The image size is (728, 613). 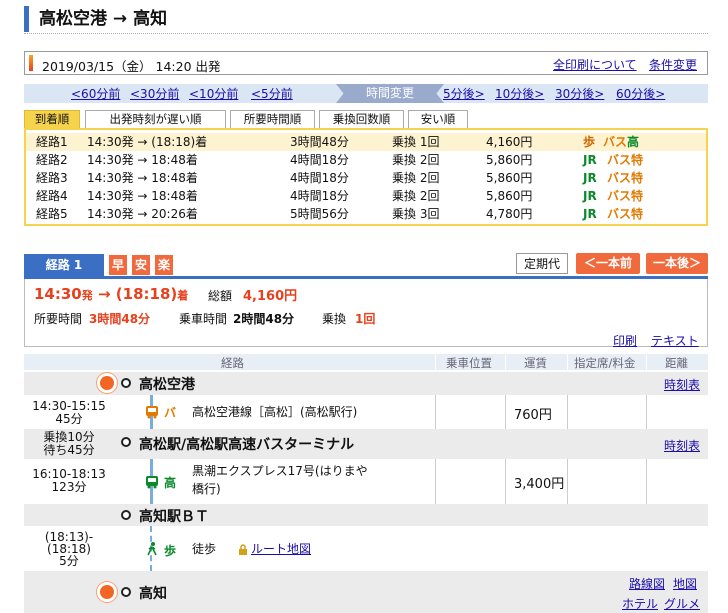 What do you see at coordinates (390, 93) in the screenshot?
I see `time-change-button: 時間変更` at bounding box center [390, 93].